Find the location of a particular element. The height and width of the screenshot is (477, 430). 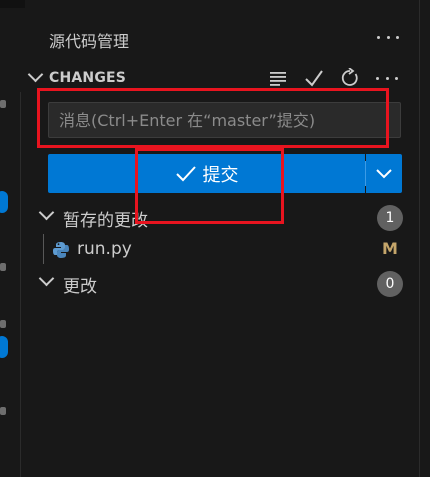

group-label: 更改 is located at coordinates (80, 287).